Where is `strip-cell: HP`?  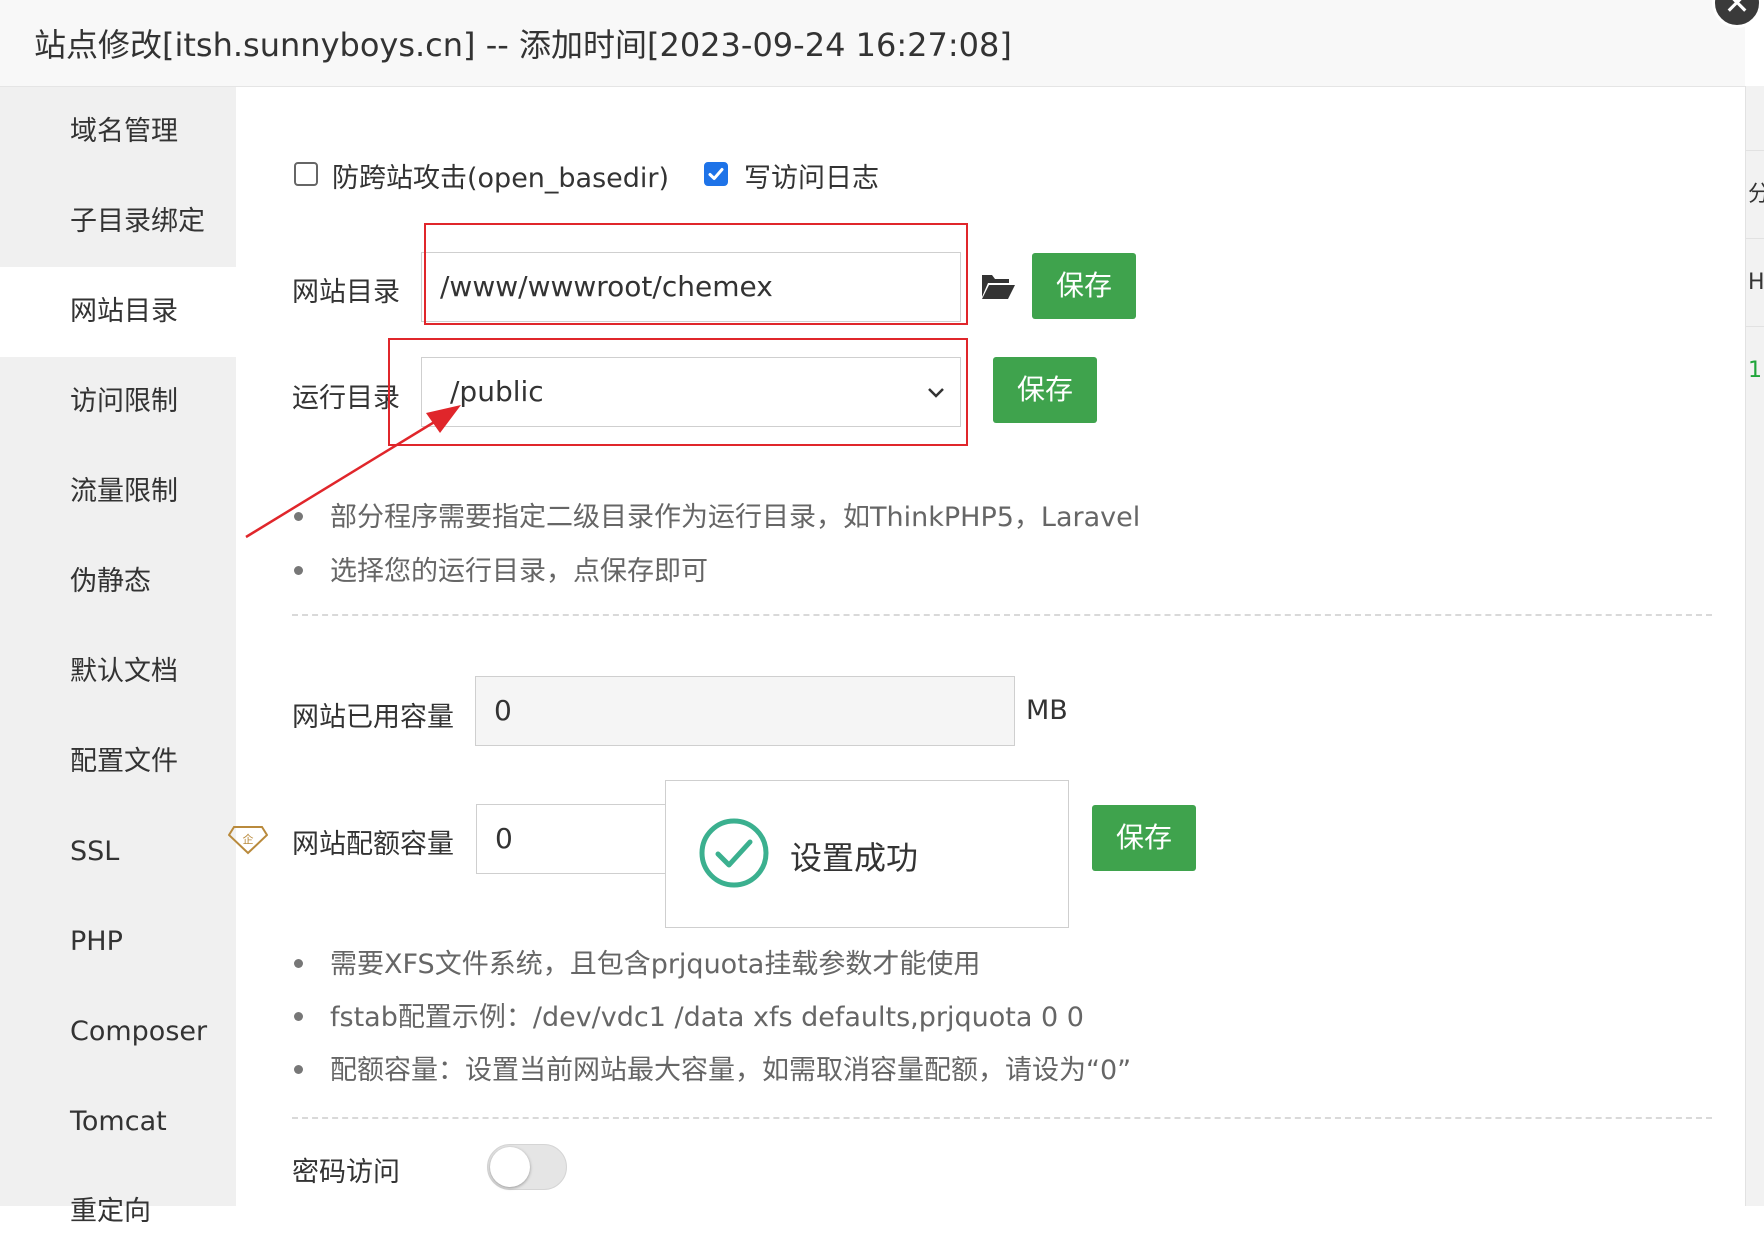
strip-cell: HP is located at coordinates (1755, 282).